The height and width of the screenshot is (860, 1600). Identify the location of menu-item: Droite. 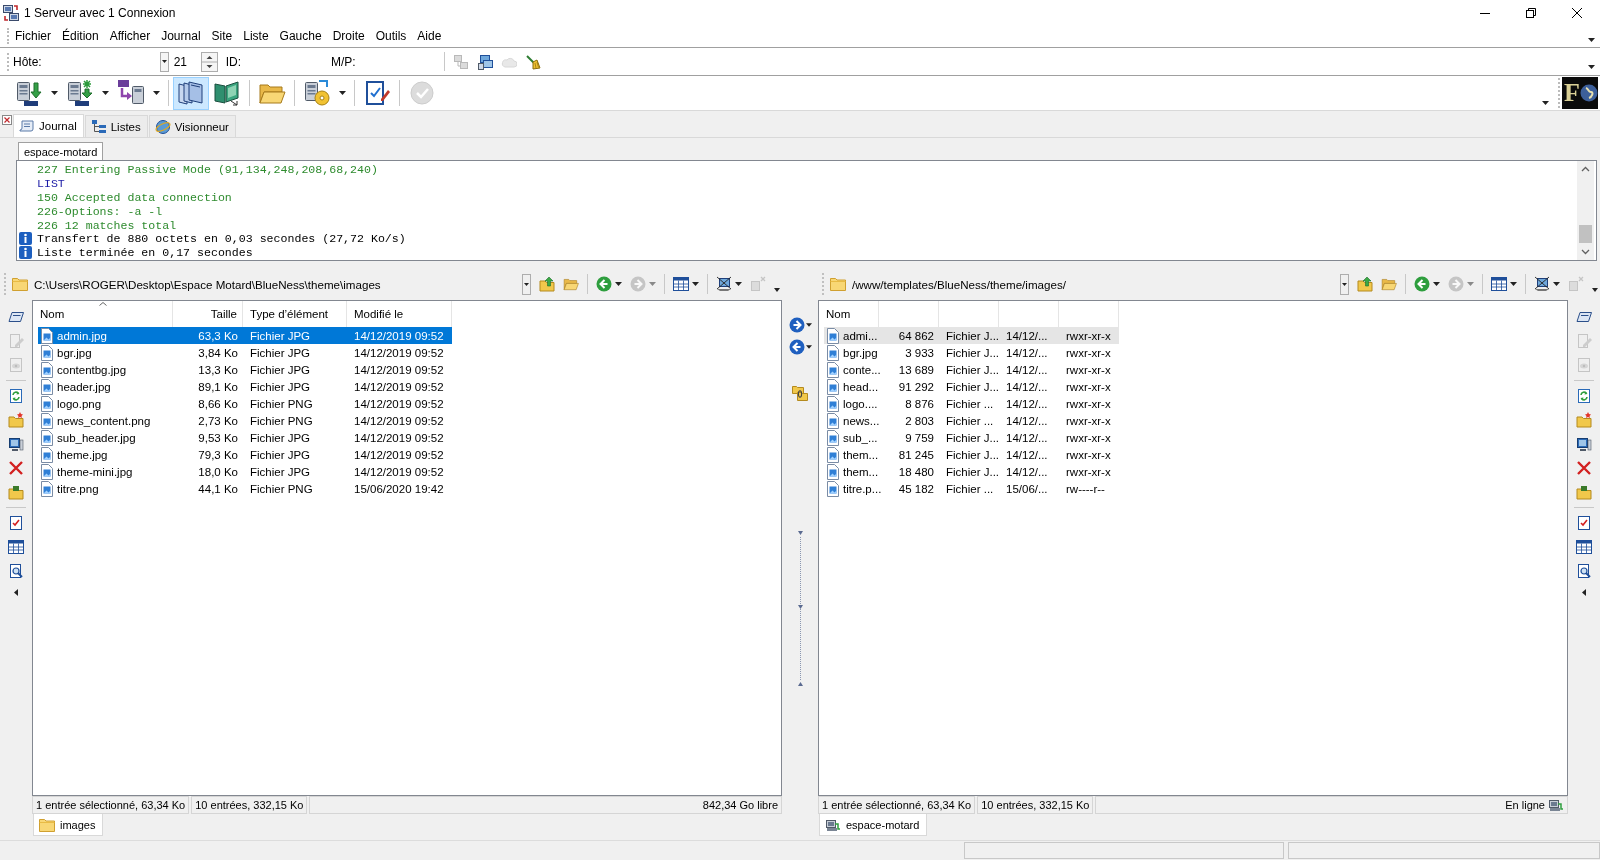
(348, 36).